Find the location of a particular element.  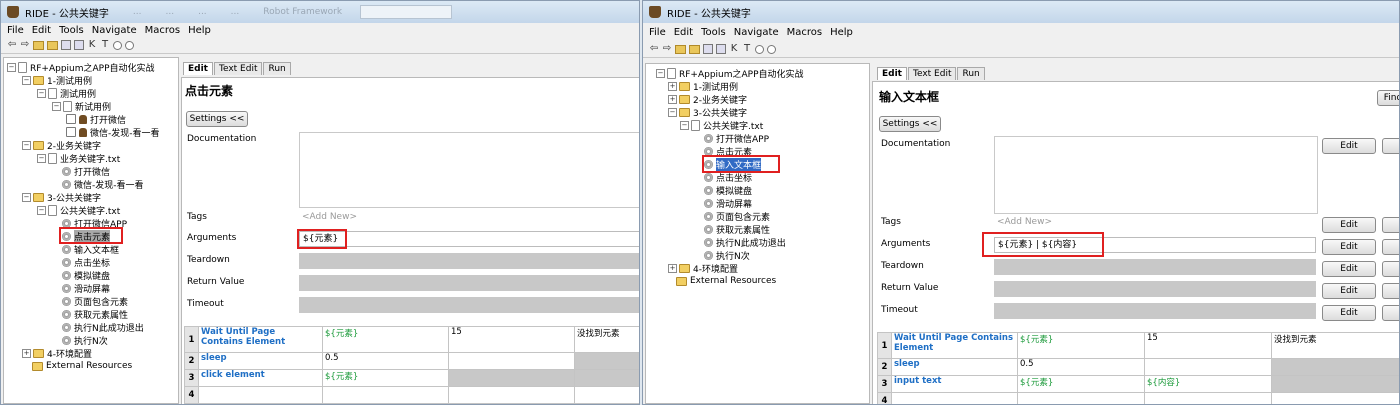

tree-item-selected: 点击元素 is located at coordinates (86, 236).